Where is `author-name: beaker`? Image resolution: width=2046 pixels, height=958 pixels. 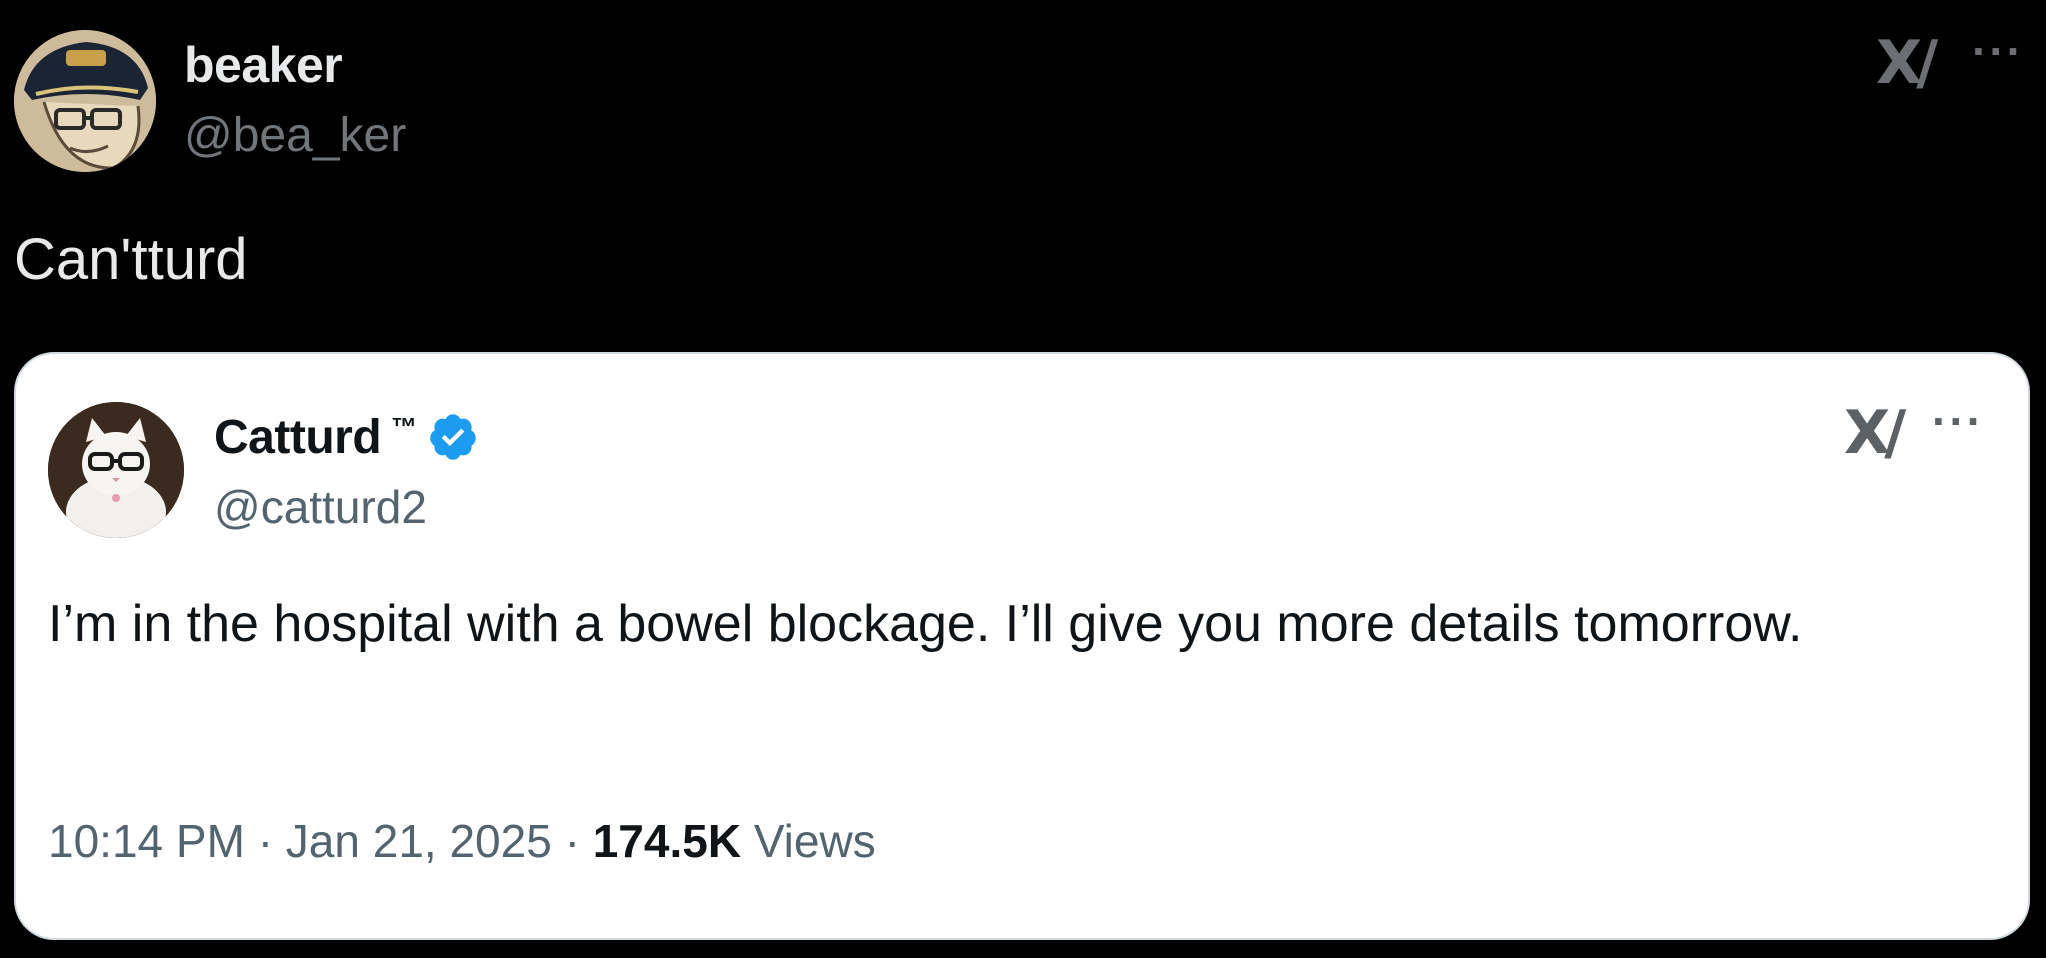 author-name: beaker is located at coordinates (263, 65).